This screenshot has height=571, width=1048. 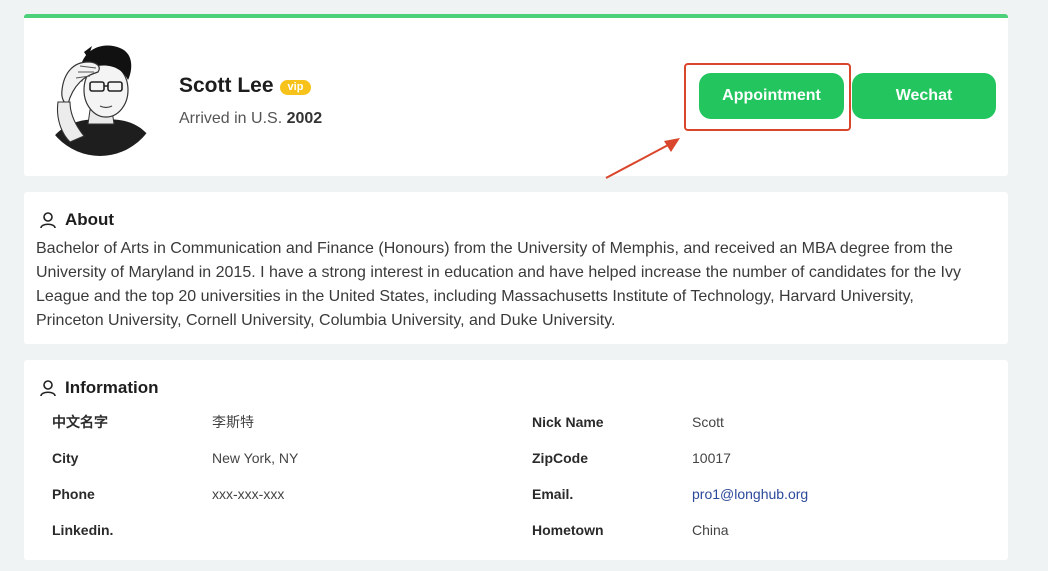 What do you see at coordinates (708, 422) in the screenshot?
I see `nick-name-value: Scott` at bounding box center [708, 422].